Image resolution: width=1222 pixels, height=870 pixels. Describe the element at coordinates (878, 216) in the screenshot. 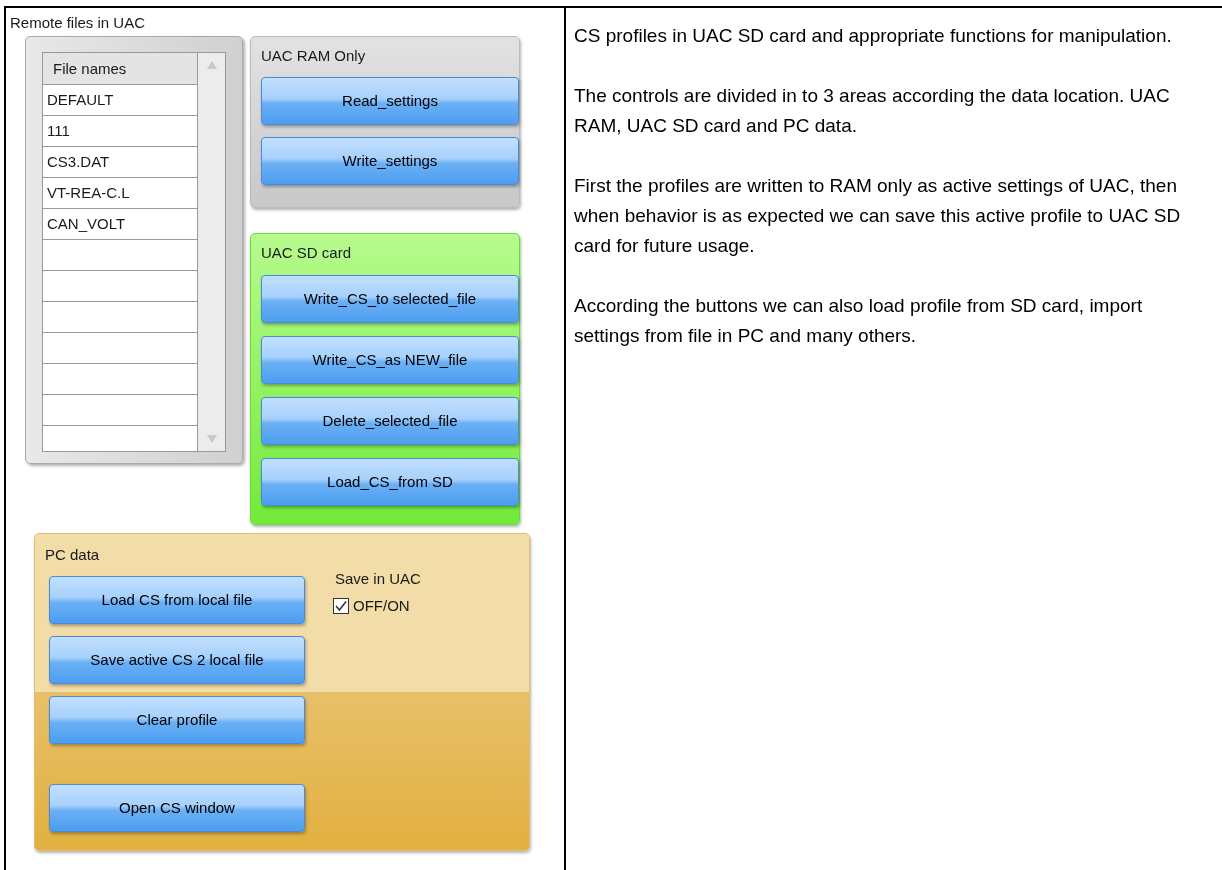

I see `description-paragraph: First the profiles are written to RAM only as active settings of UAC, then when behavior is as expected we can save this active profile to UAC SD card for future usage.` at that location.